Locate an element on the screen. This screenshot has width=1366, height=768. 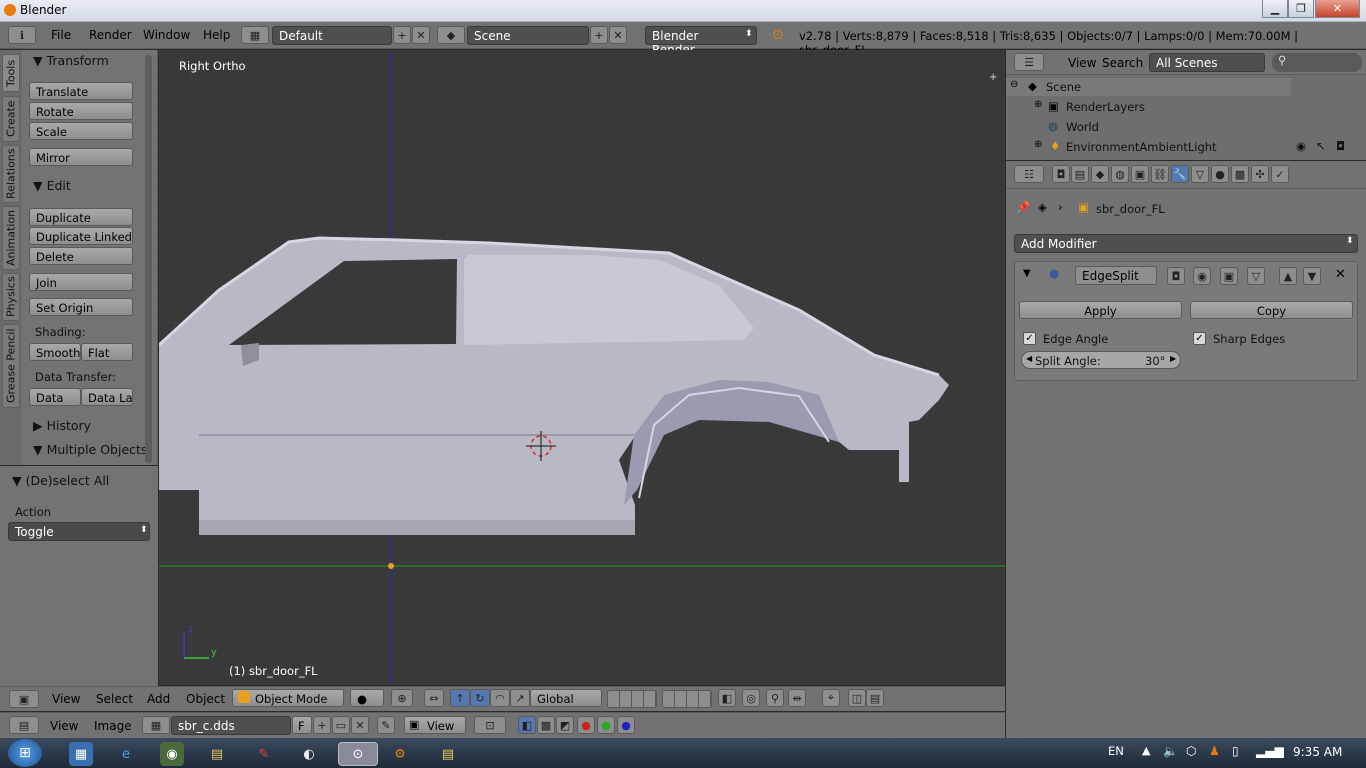
pin-icon: 📌 is located at coordinates (1023, 207).